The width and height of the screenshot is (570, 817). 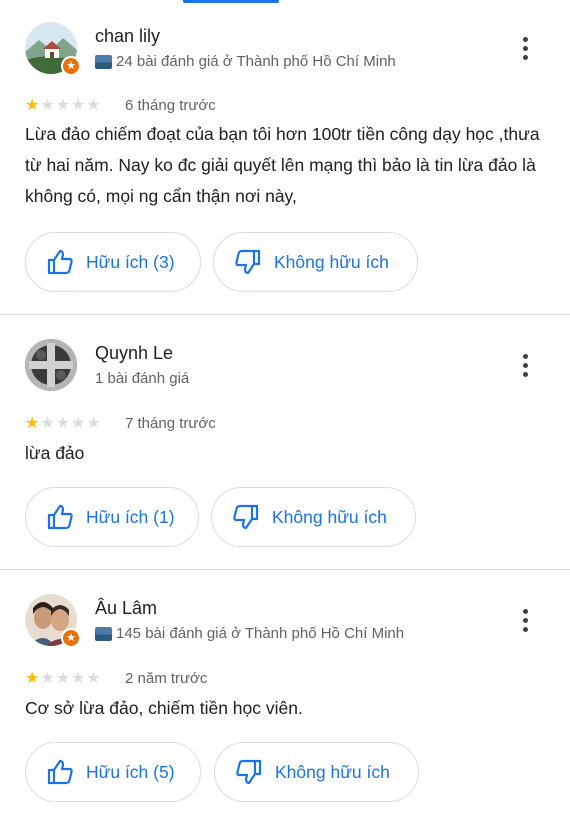 What do you see at coordinates (126, 608) in the screenshot?
I see `reviewer-name: Âu Lâm` at bounding box center [126, 608].